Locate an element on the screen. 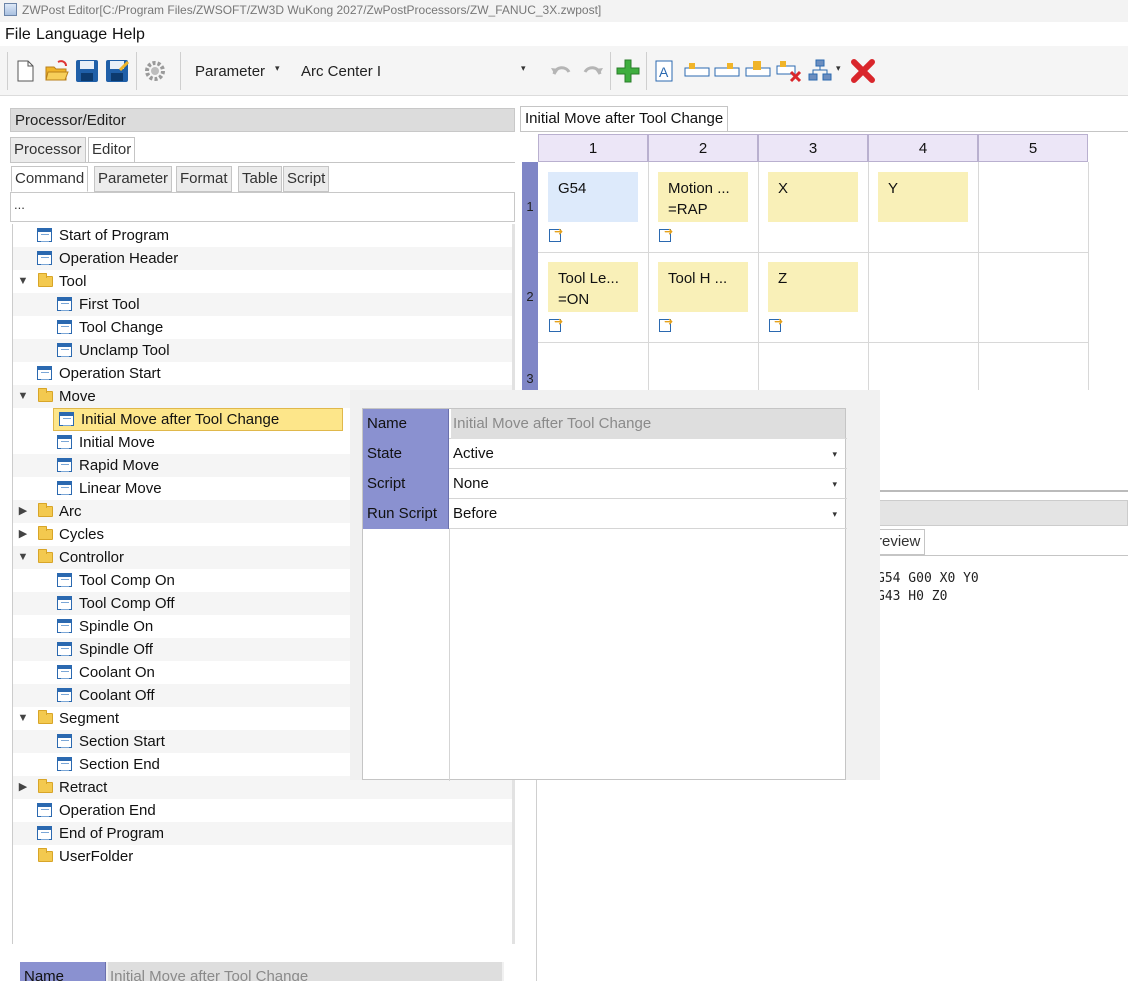 The width and height of the screenshot is (1128, 981). tree-label: Operation Header is located at coordinates (119, 258).